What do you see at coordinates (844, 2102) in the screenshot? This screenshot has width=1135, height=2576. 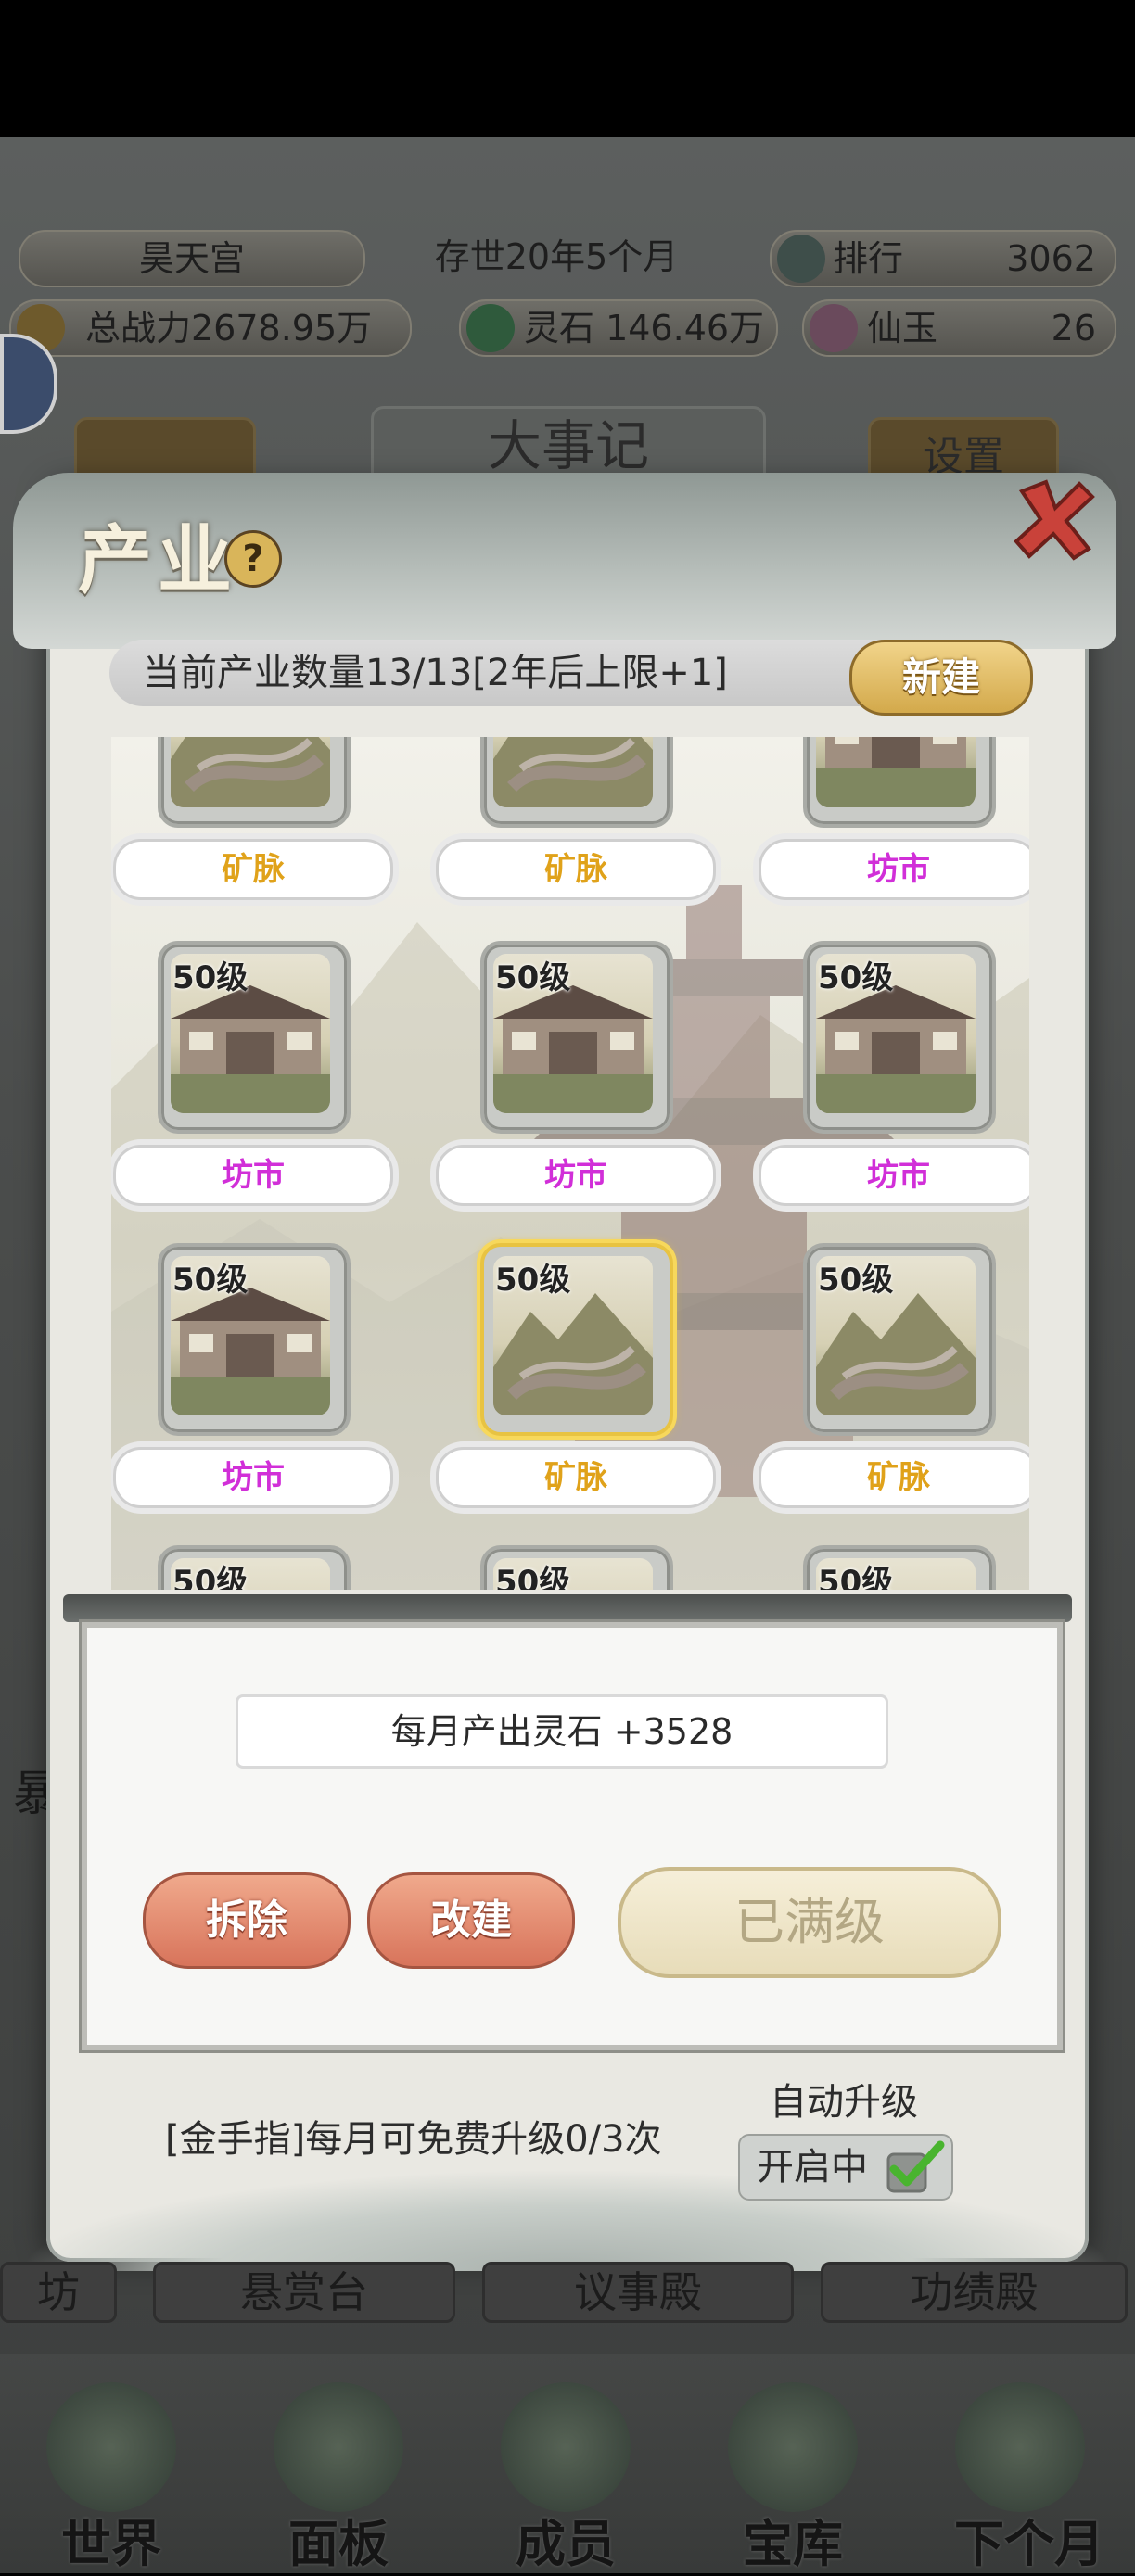 I see `auto-upgrade-label: 自动升级` at bounding box center [844, 2102].